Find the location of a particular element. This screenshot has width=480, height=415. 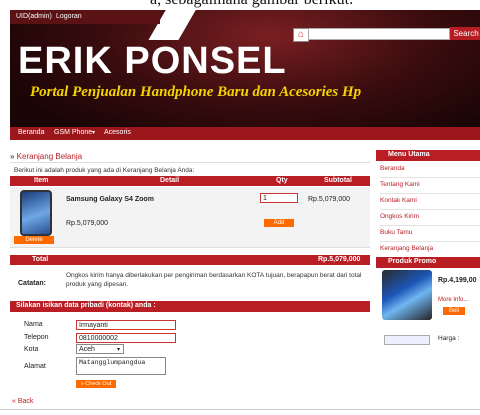

double-arrow-icon: » is located at coordinates (13, 156).